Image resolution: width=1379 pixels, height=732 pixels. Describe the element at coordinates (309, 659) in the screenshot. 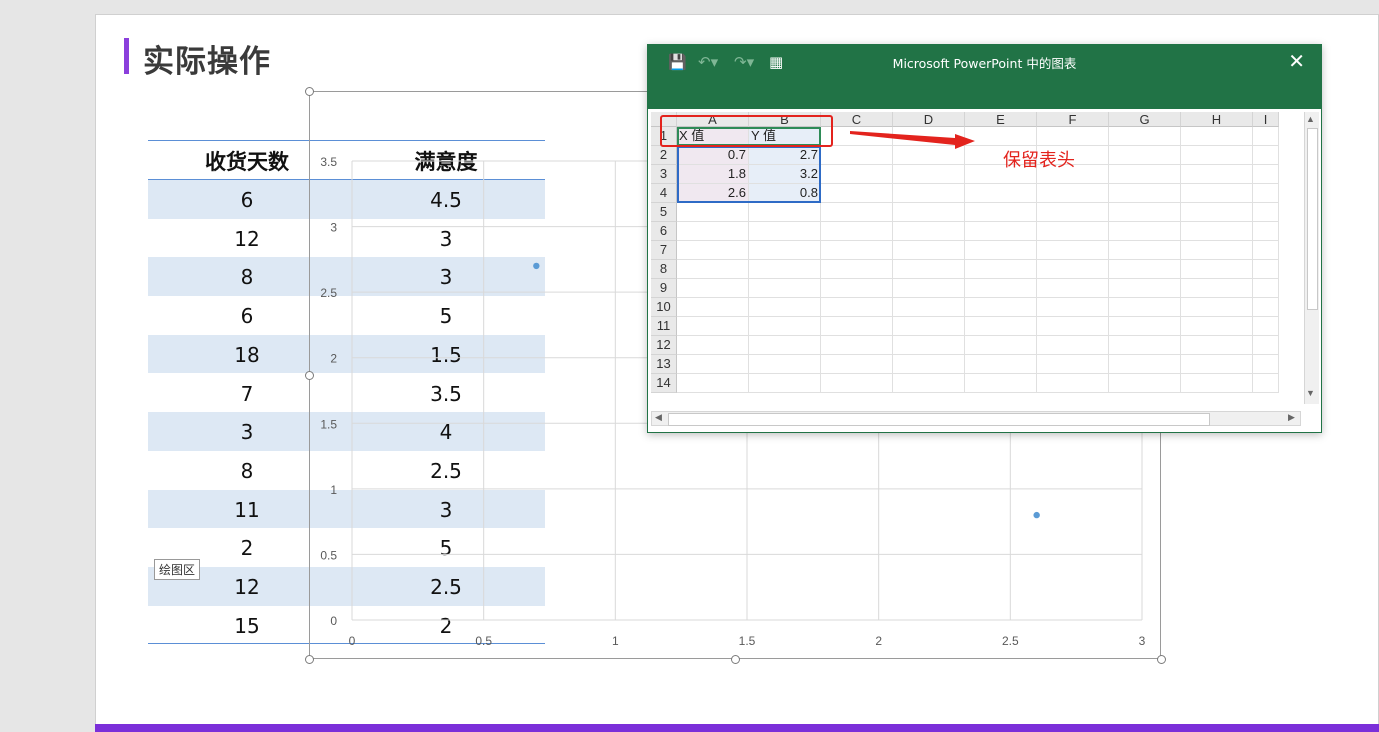

I see `resize-handle-bottom-left` at that location.